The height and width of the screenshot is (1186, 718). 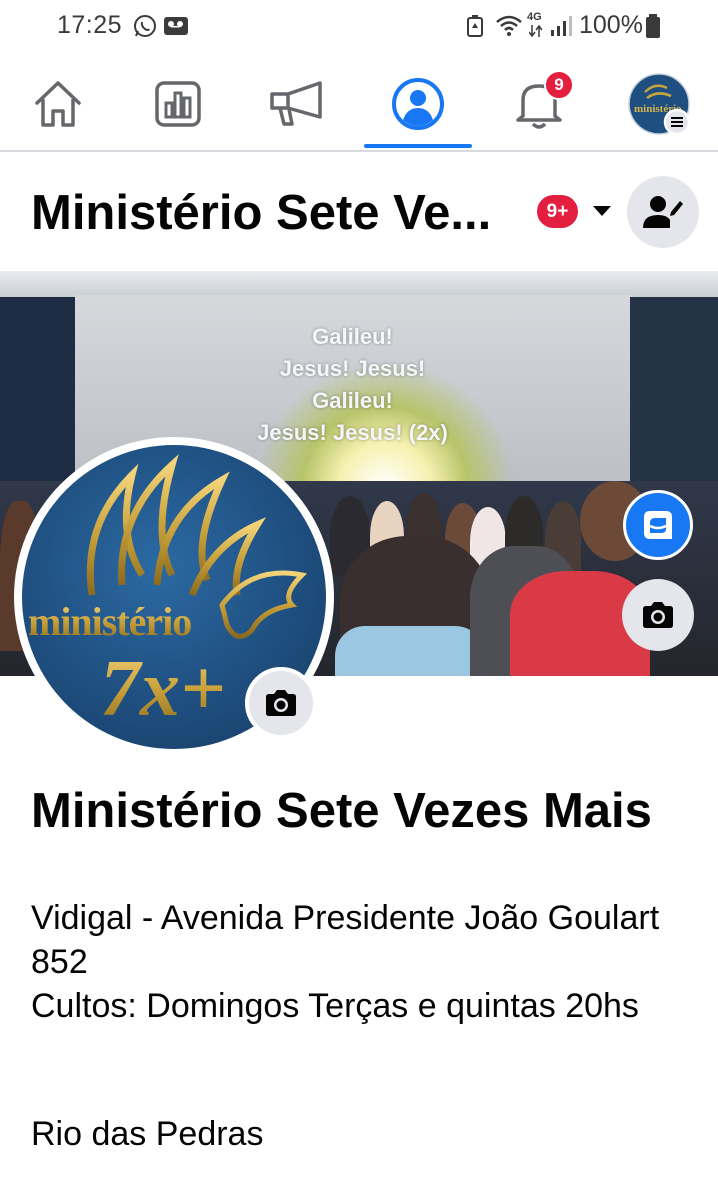 I want to click on nav-menu-avatar: ministério, so click(x=659, y=104).